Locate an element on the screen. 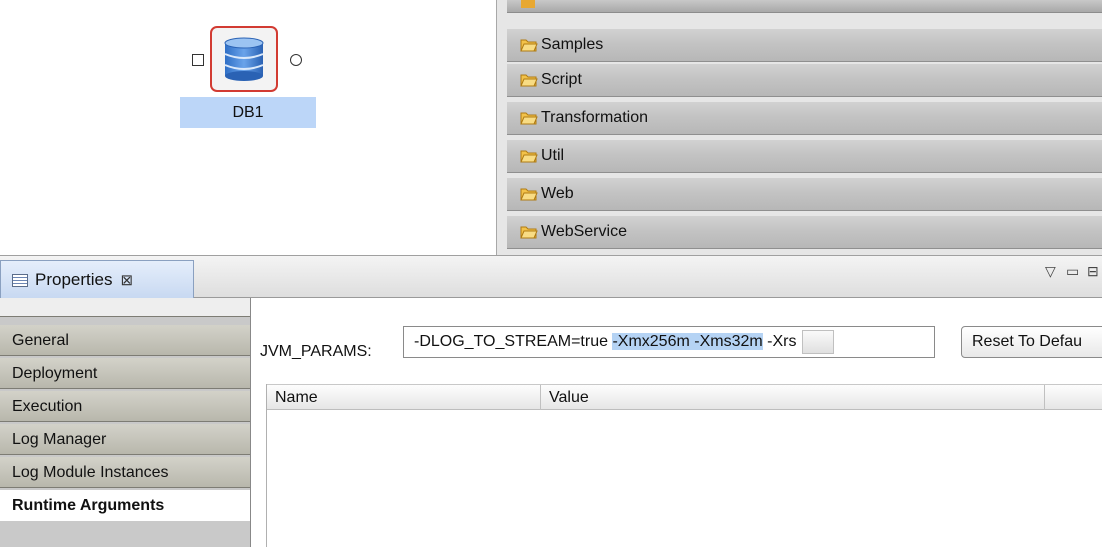 This screenshot has width=1102, height=547. nav-item-general: General is located at coordinates (125, 340).